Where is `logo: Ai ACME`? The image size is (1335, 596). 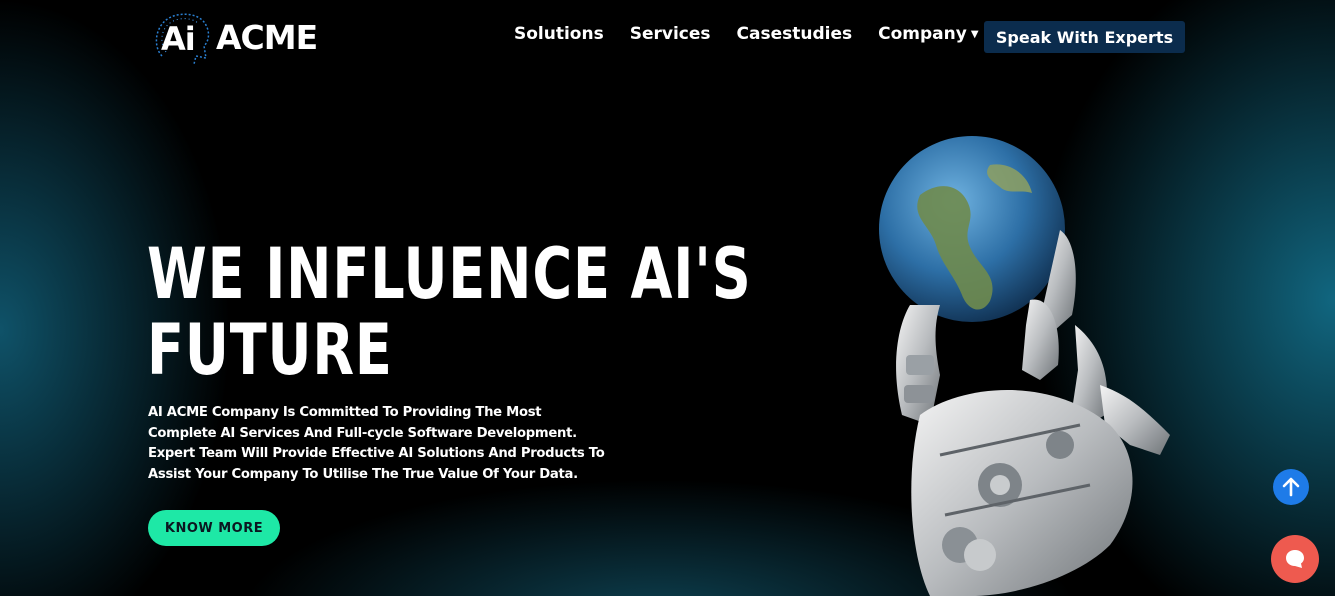
logo: Ai ACME is located at coordinates (242, 37).